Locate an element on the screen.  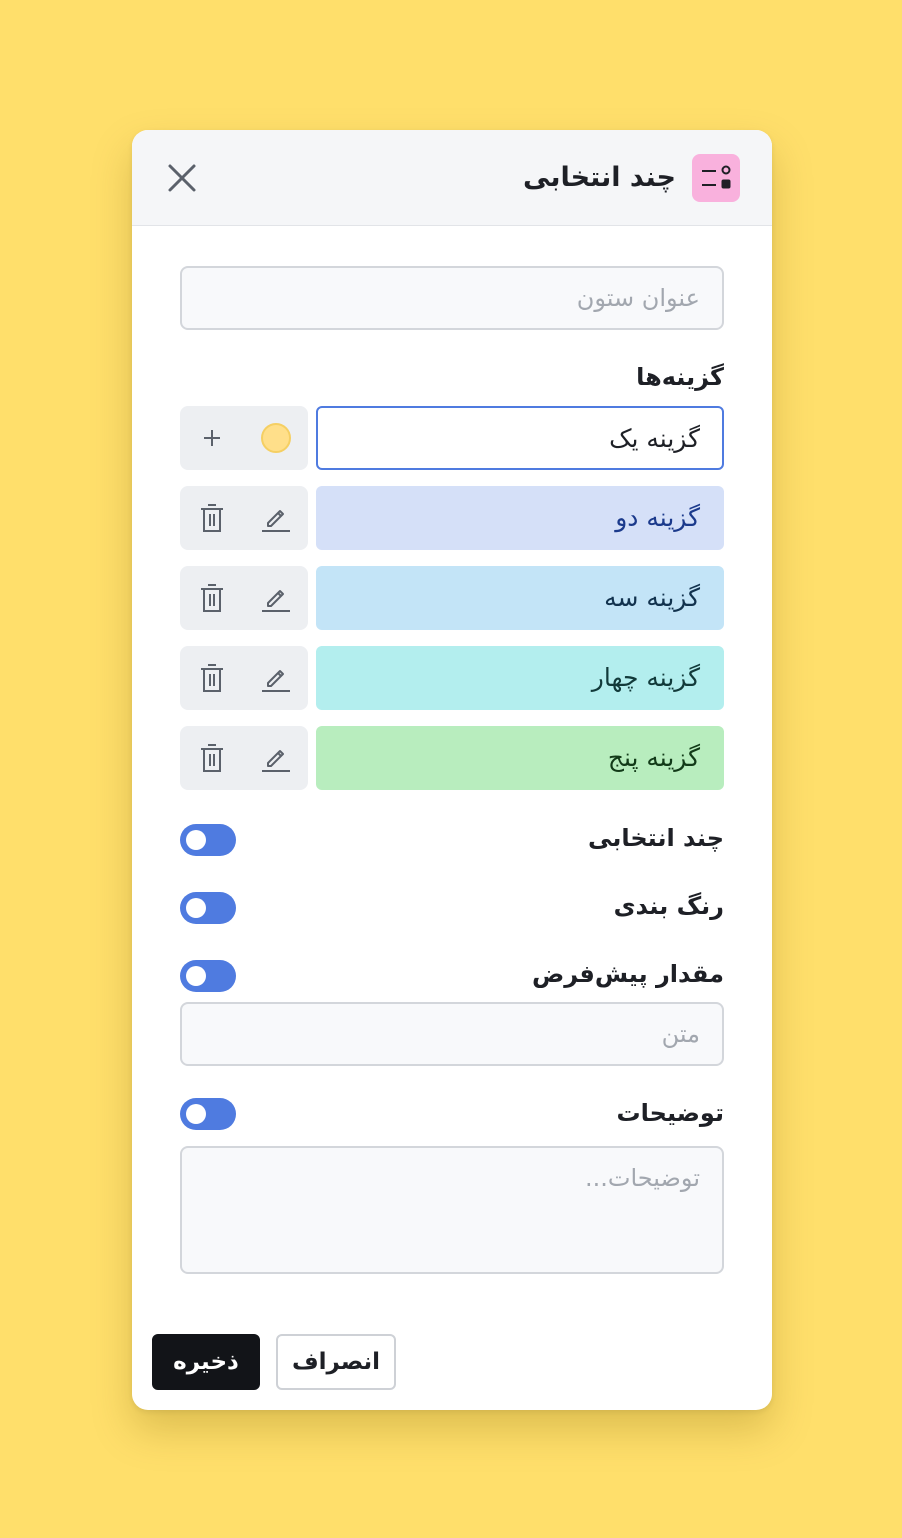
close-icon is located at coordinates (182, 178).